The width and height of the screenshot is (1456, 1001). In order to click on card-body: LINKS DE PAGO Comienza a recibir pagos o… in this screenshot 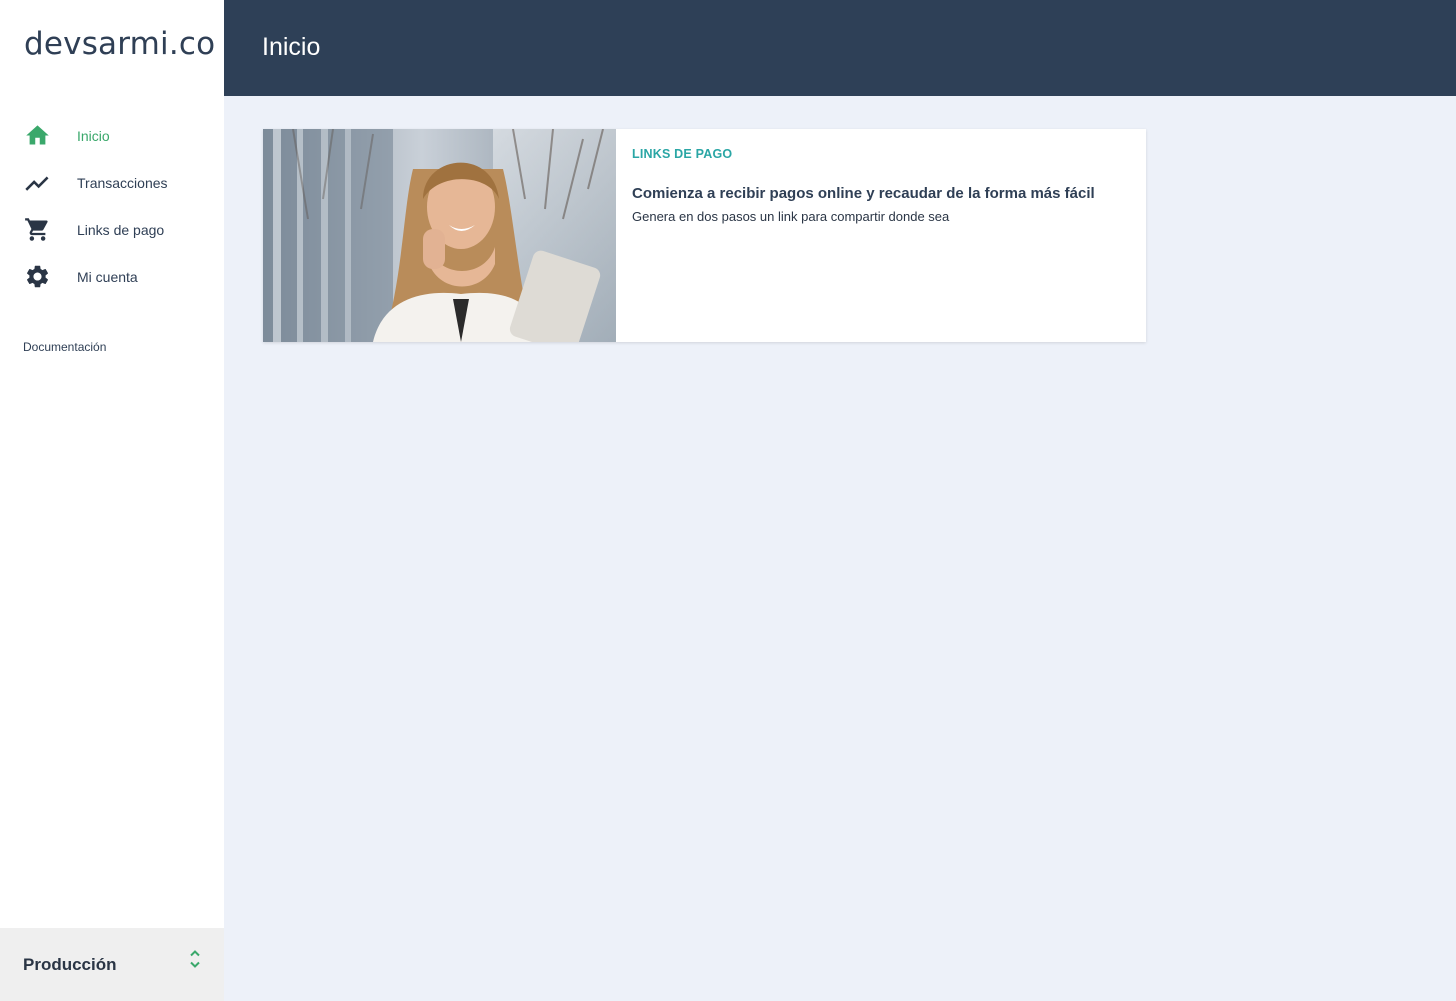, I will do `click(863, 235)`.